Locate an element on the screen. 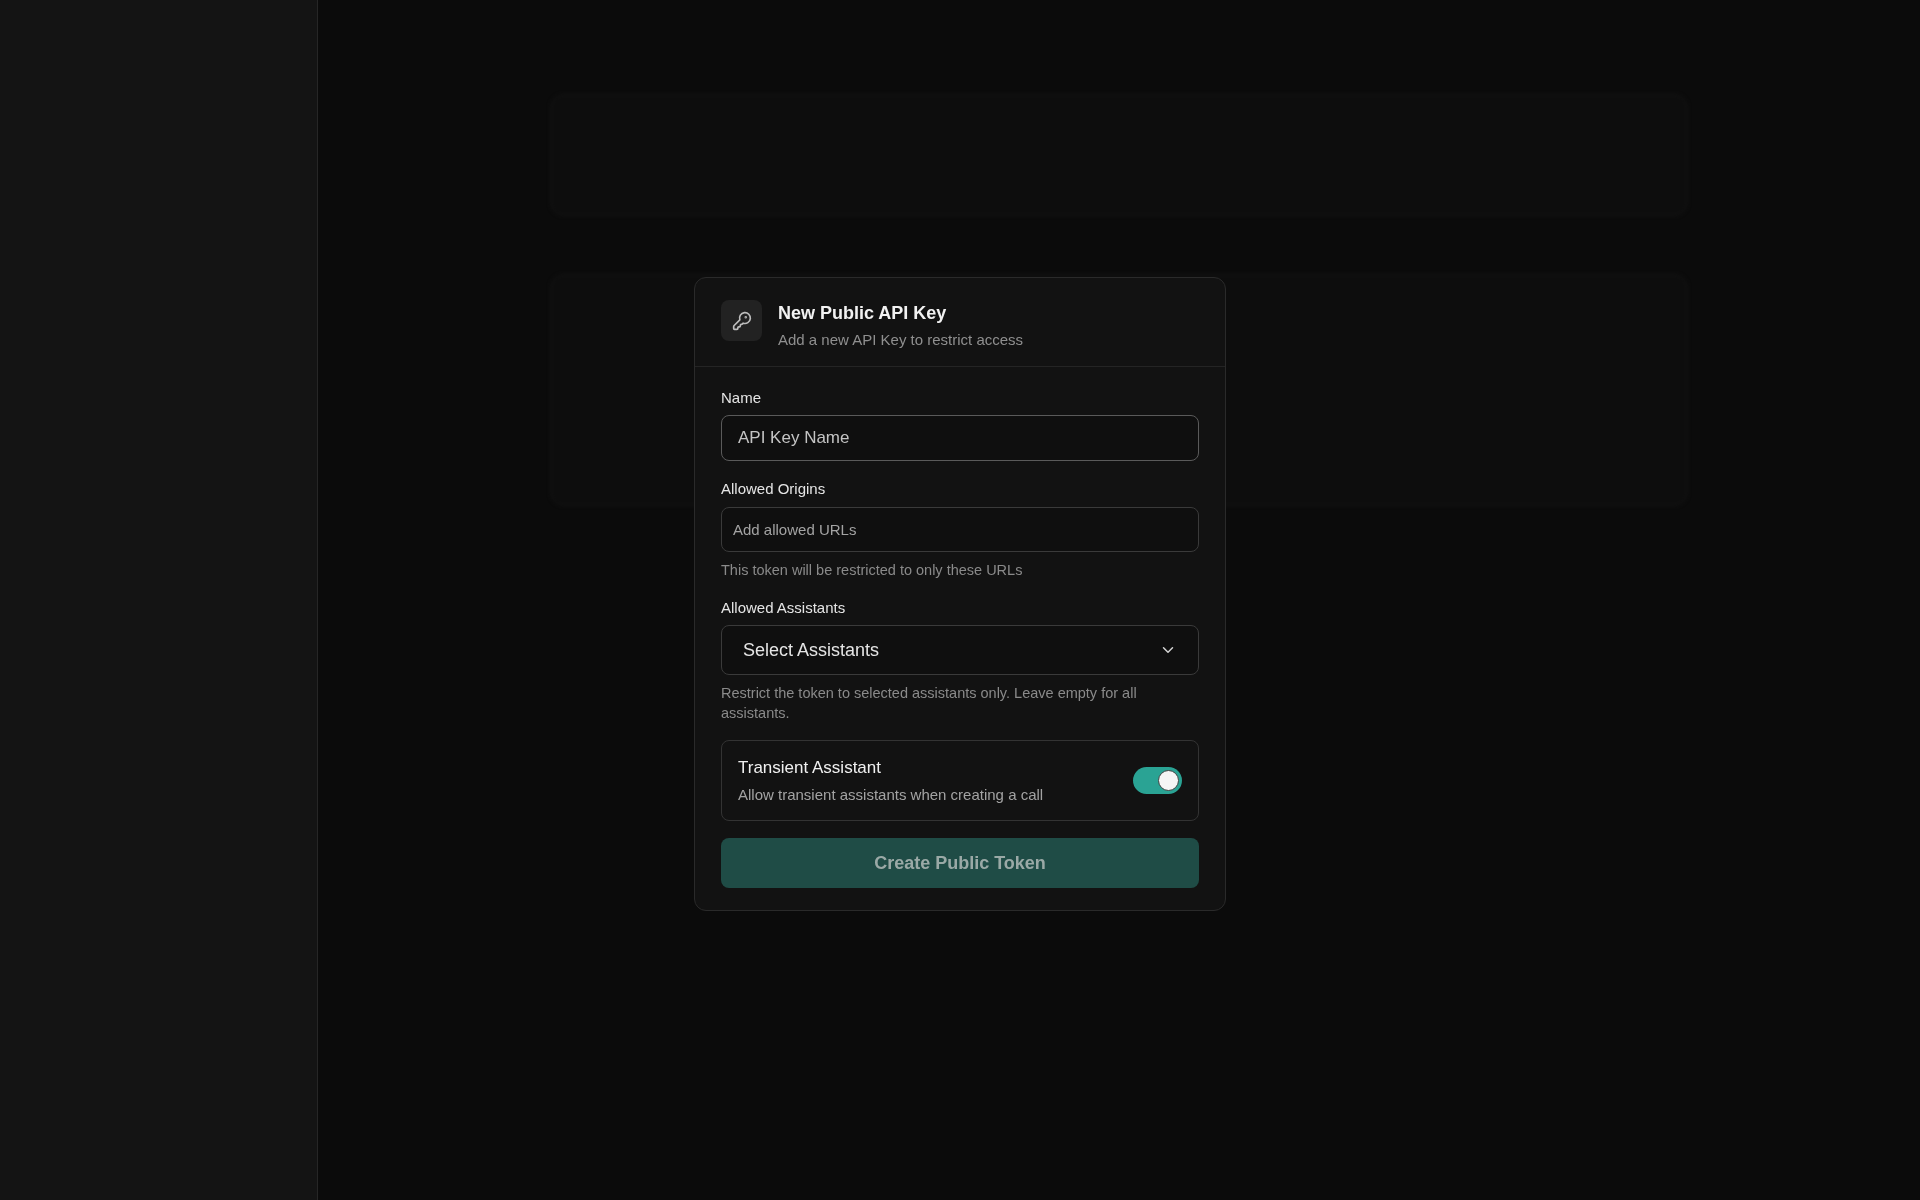  helper-text: This token will be restricted to only these URLs is located at coordinates (872, 570).